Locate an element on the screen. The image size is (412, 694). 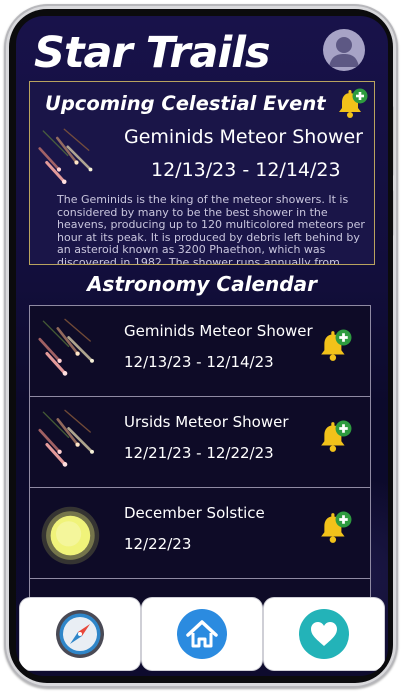
calendar-item-date: 12/13/23 - 12/14/23 is located at coordinates (199, 362).